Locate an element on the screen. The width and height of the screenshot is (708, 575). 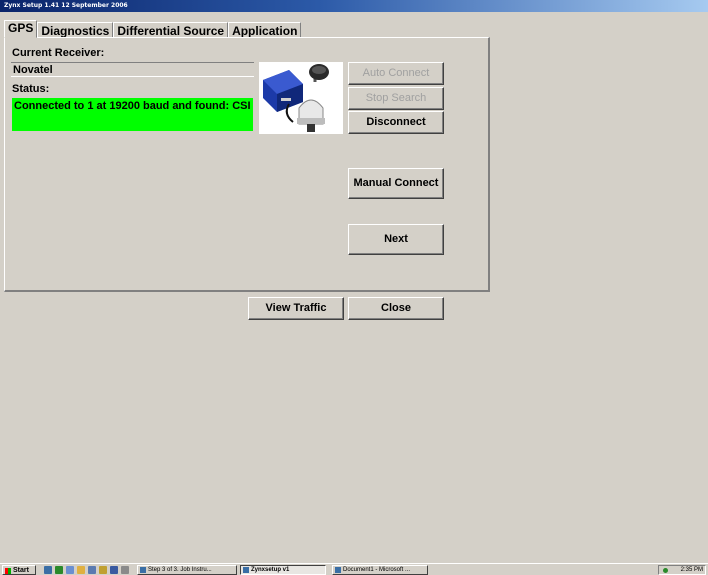
system-tray: 2:35 PM is located at coordinates (682, 570).